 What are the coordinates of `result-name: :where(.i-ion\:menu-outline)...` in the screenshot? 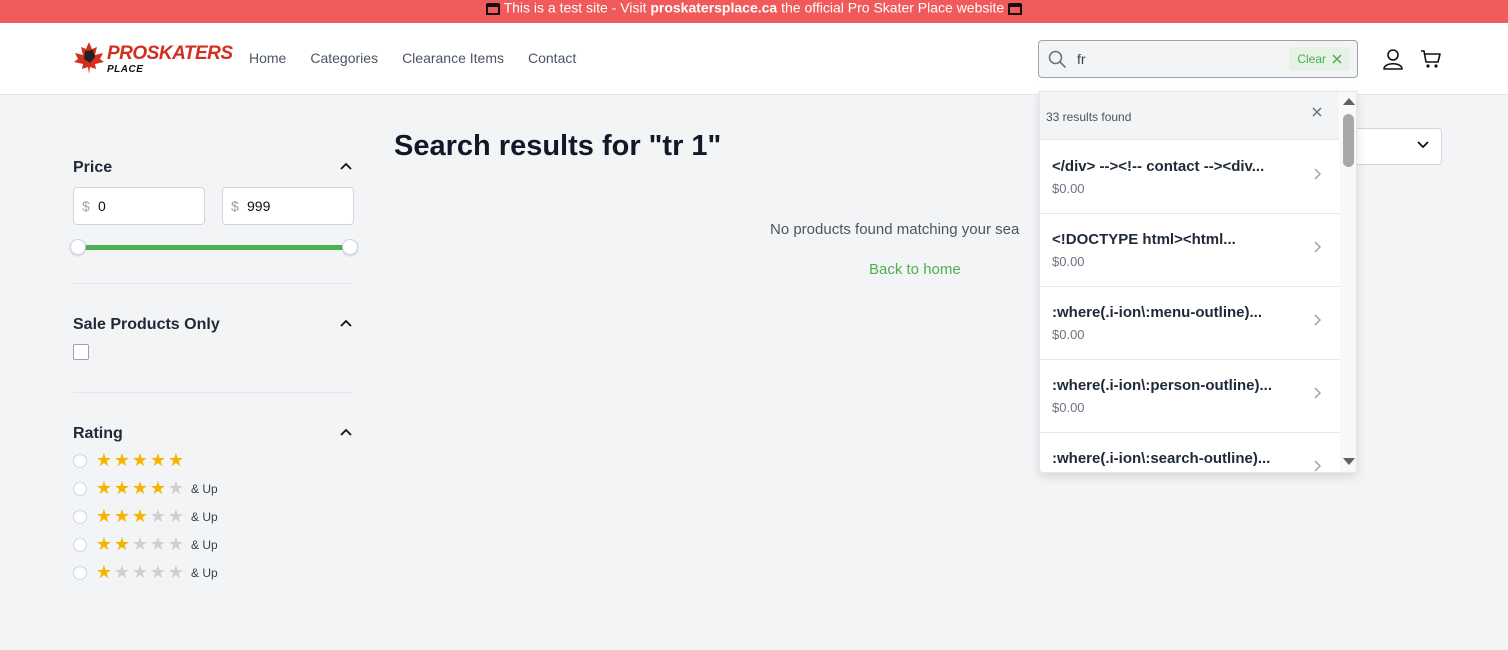 It's located at (1157, 312).